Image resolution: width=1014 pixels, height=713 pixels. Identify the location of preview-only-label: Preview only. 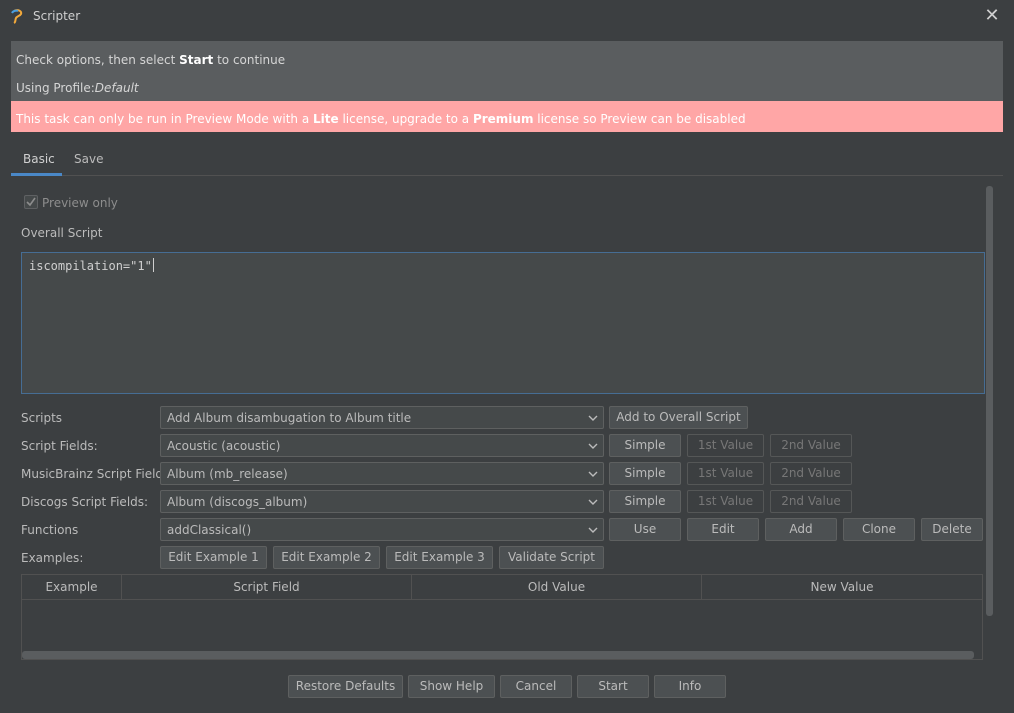
(80, 203).